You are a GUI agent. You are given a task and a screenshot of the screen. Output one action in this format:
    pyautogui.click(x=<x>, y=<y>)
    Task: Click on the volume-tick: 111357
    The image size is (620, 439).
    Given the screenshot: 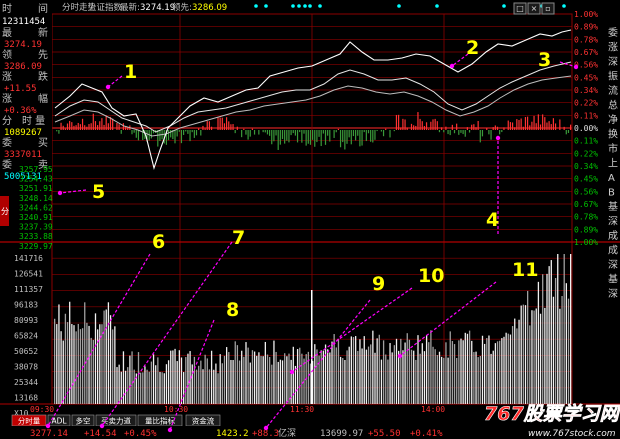 What is the action you would take?
    pyautogui.click(x=28, y=289)
    